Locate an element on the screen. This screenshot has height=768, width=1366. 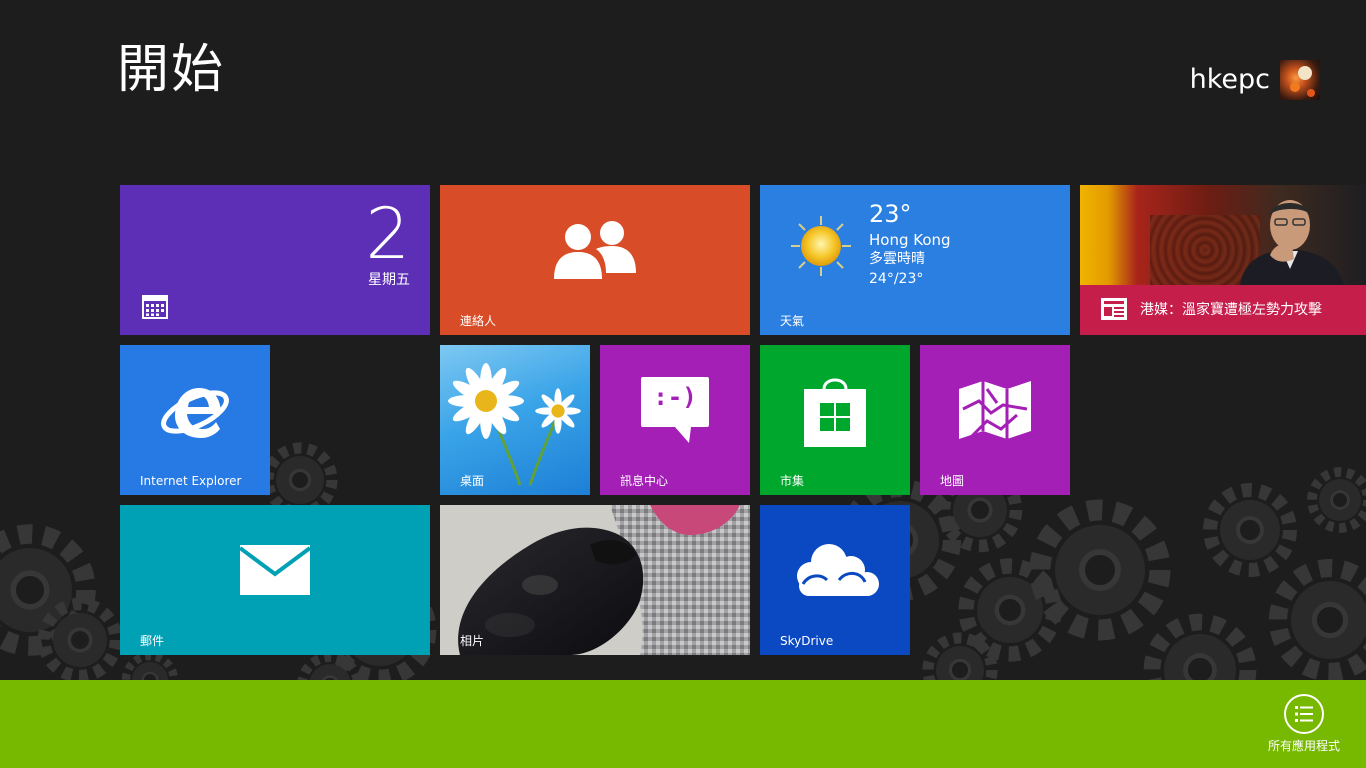
tile-contacts: 連絡人 is located at coordinates (595, 260).